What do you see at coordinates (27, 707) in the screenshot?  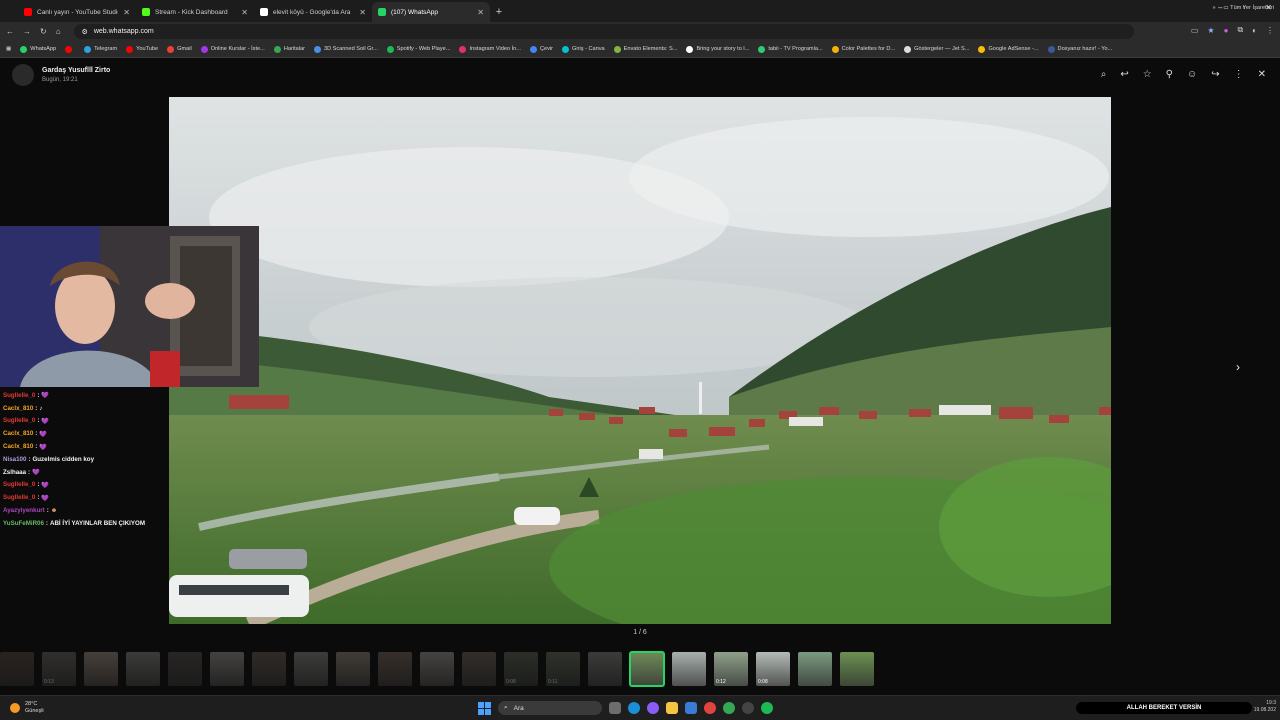 I see `weather-widget: 28°C Güneşli` at bounding box center [27, 707].